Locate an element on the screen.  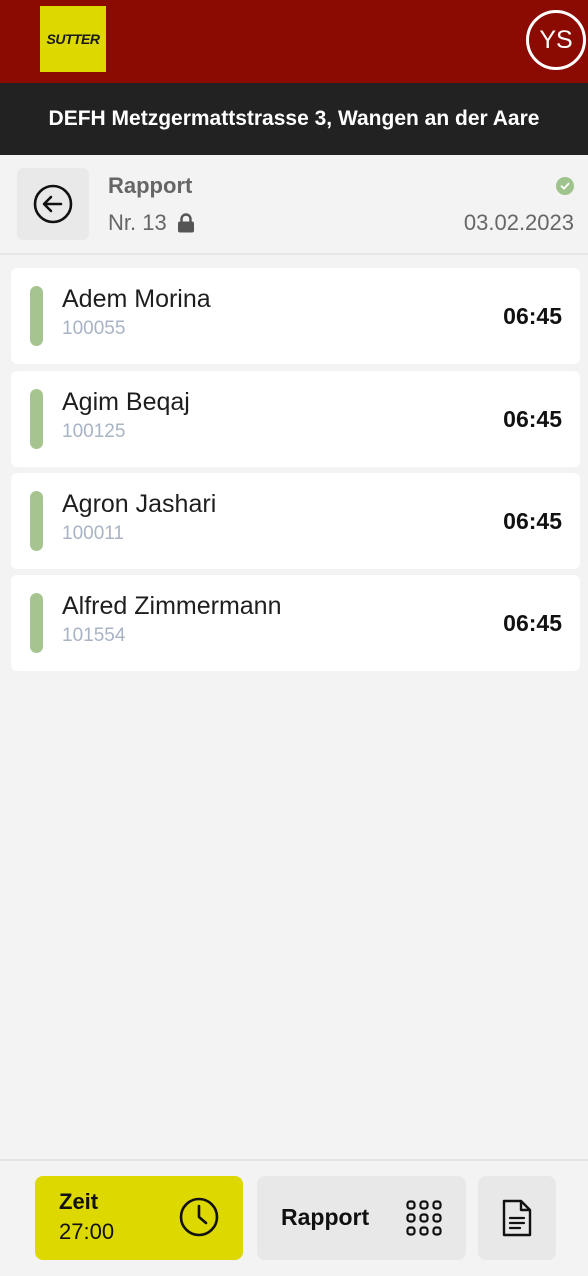
bottom-nav: Zeit 27:00 Rapport is located at coordinates (294, 1217).